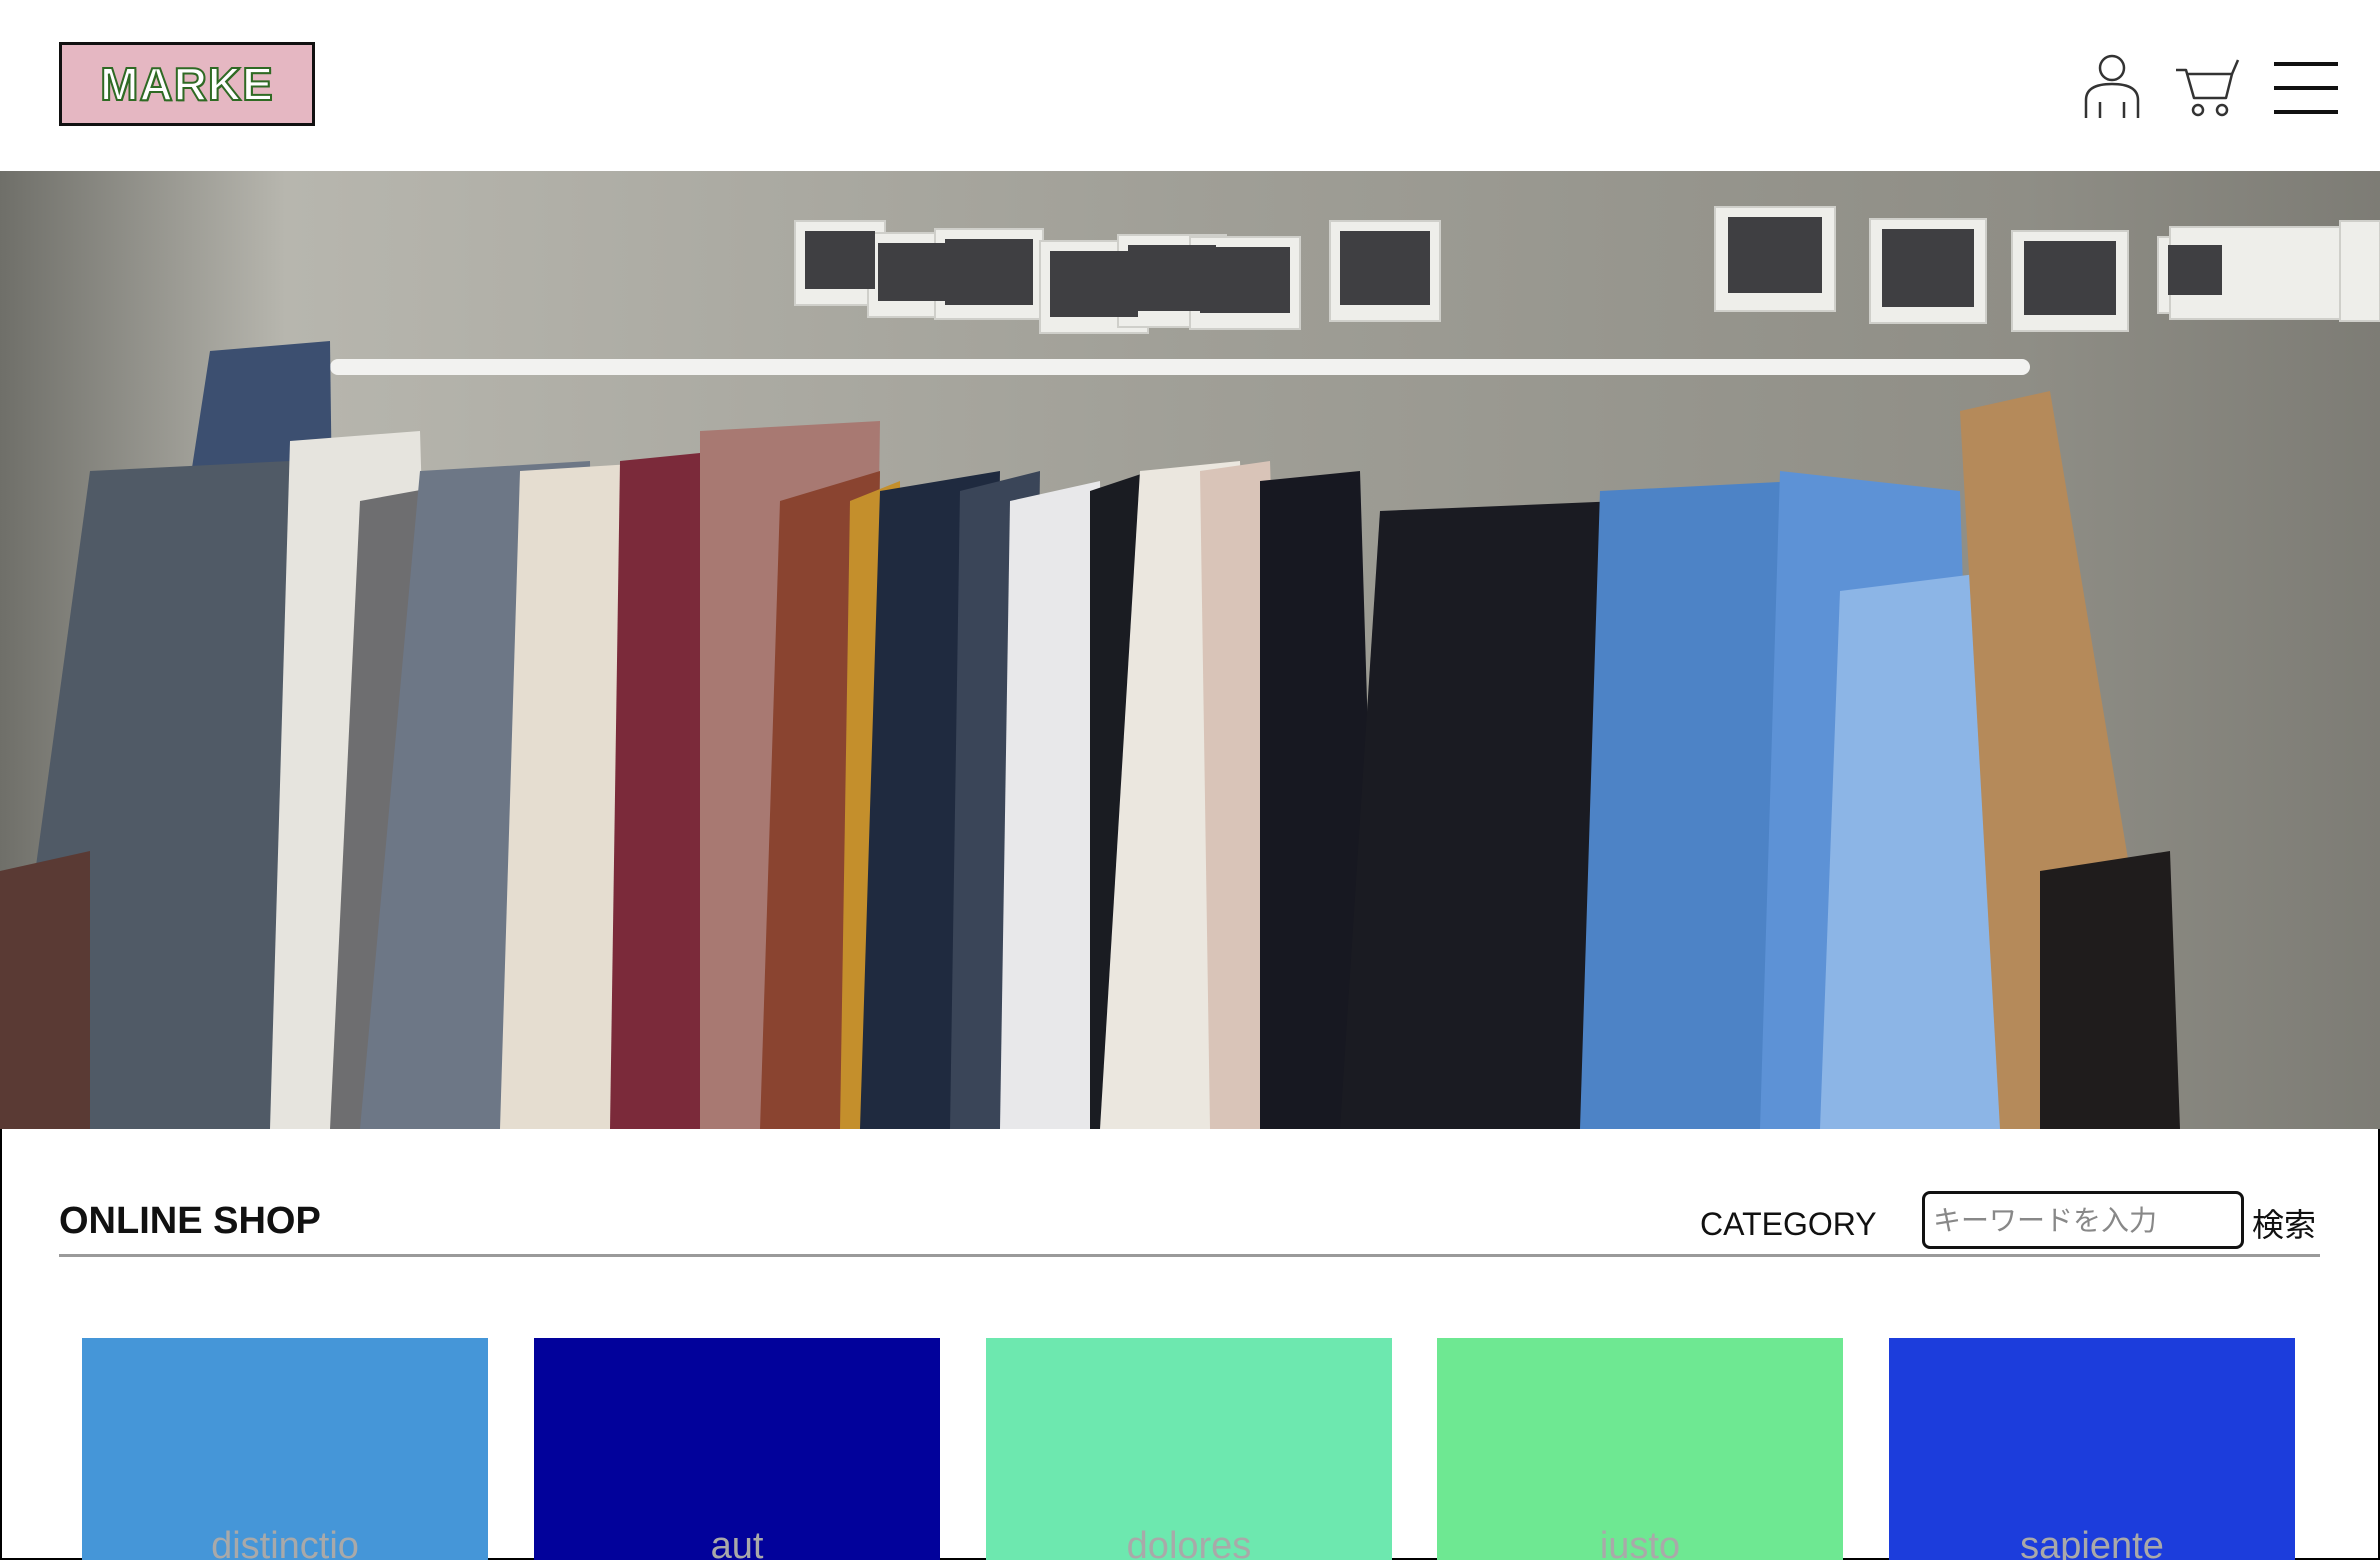  I want to click on section-divider, so click(1189, 1255).